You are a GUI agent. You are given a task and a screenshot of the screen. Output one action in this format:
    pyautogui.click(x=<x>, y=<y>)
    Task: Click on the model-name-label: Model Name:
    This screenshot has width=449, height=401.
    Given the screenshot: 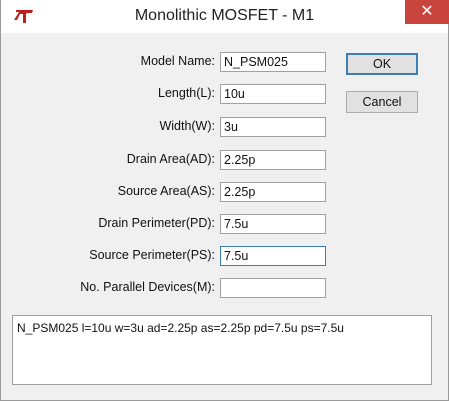 What is the action you would take?
    pyautogui.click(x=177, y=61)
    